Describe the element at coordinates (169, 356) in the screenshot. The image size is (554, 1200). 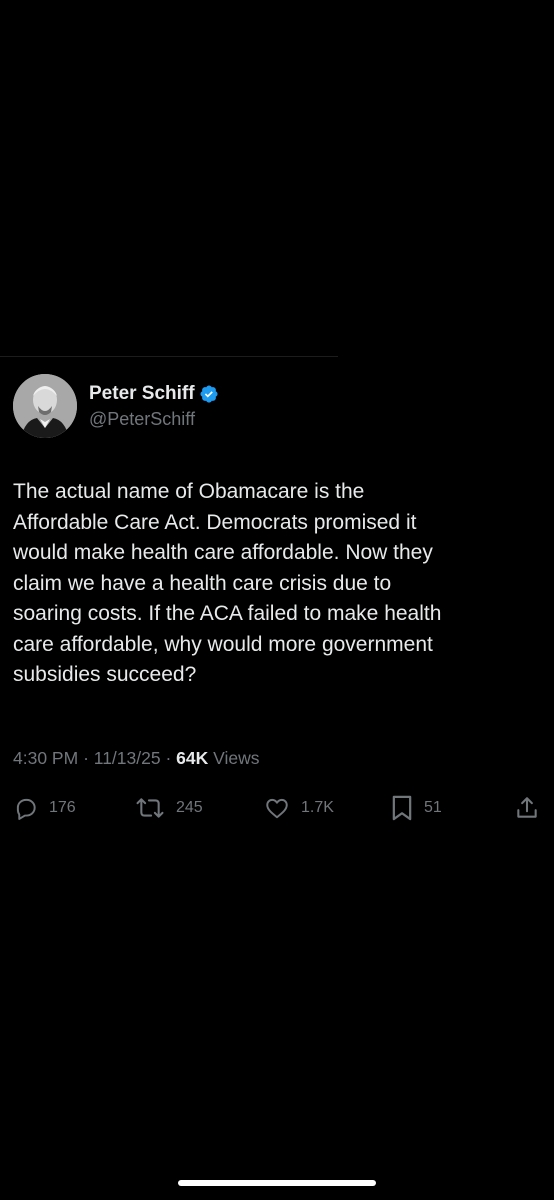
I see `divider` at that location.